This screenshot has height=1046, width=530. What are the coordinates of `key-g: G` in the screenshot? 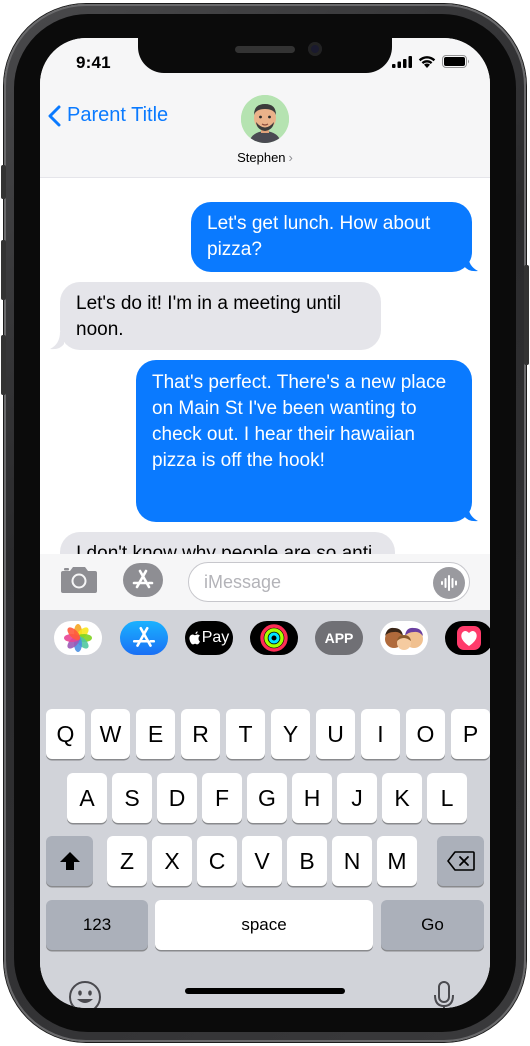 It's located at (267, 798).